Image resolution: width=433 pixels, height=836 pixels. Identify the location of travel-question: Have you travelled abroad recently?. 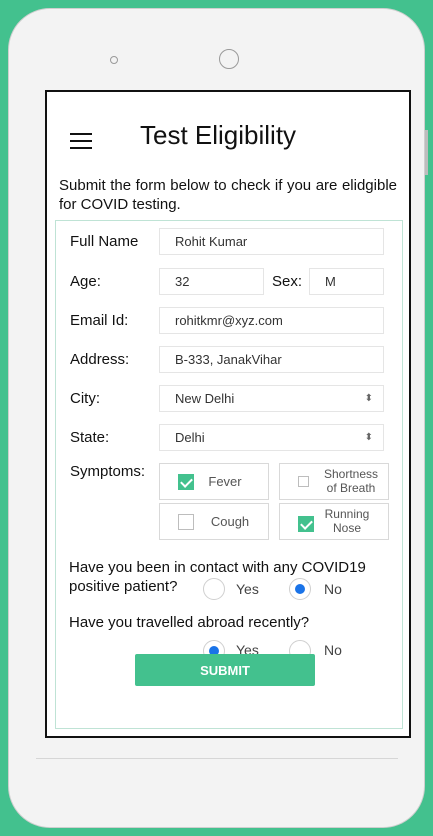
(189, 622).